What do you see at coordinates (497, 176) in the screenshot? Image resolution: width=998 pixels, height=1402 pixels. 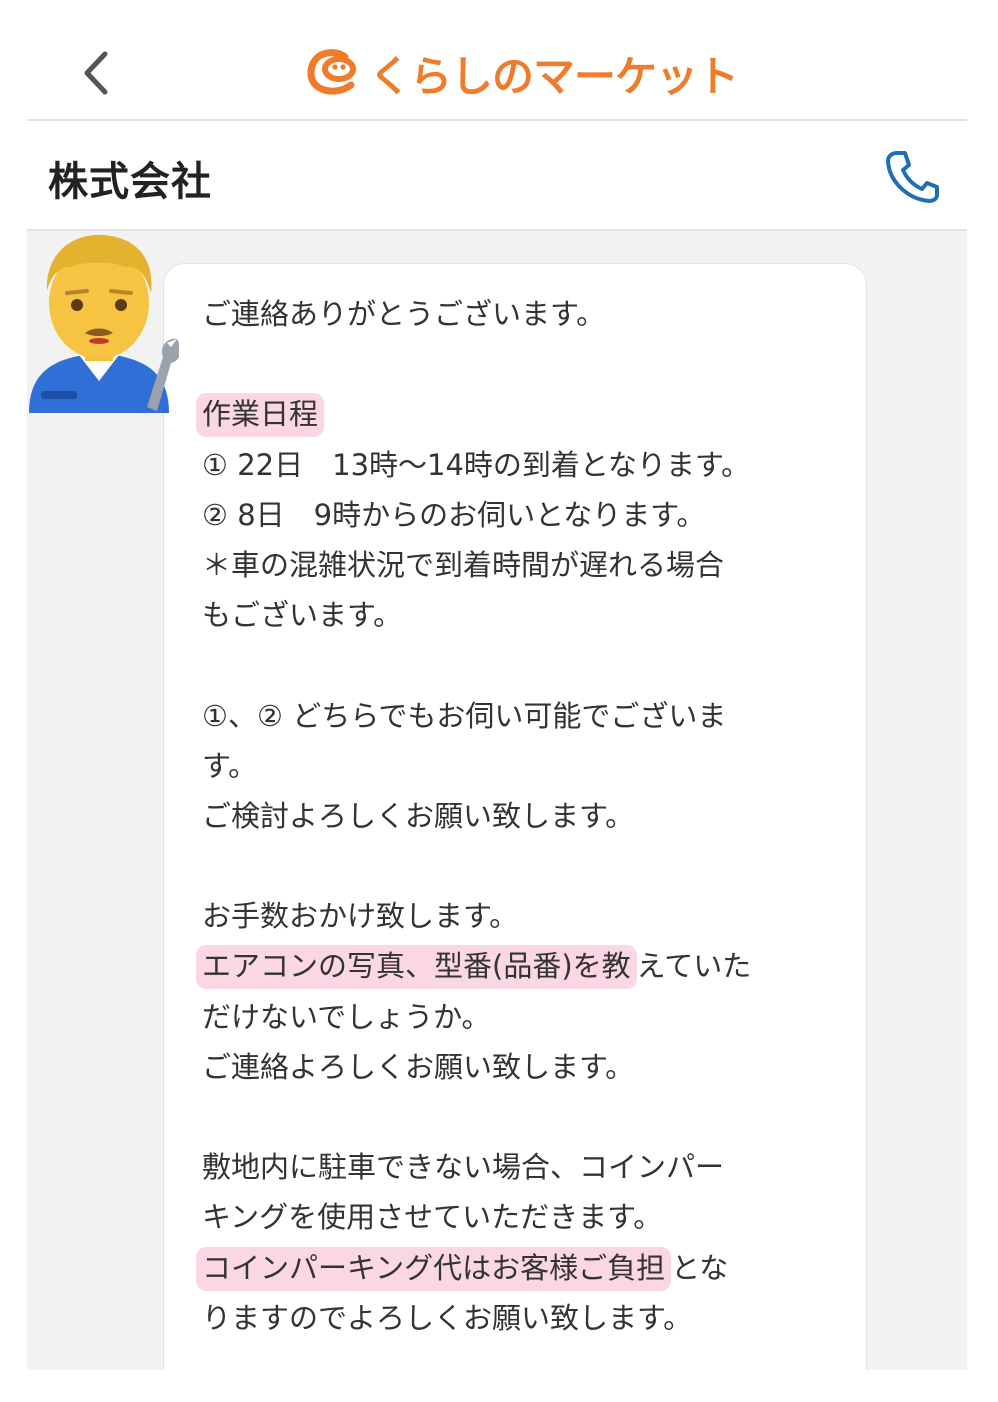 I see `shop-bar: 株式会社` at bounding box center [497, 176].